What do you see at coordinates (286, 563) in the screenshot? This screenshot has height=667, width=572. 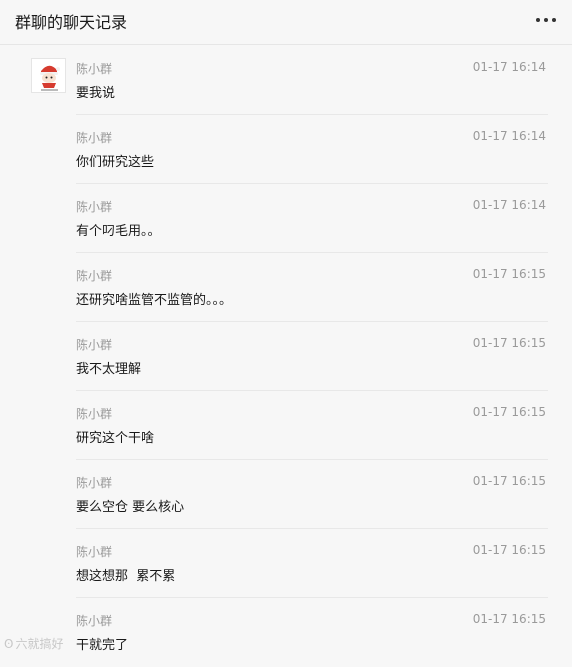 I see `message-item: 陈小群 01-17 16:15 想这想那 累不累` at bounding box center [286, 563].